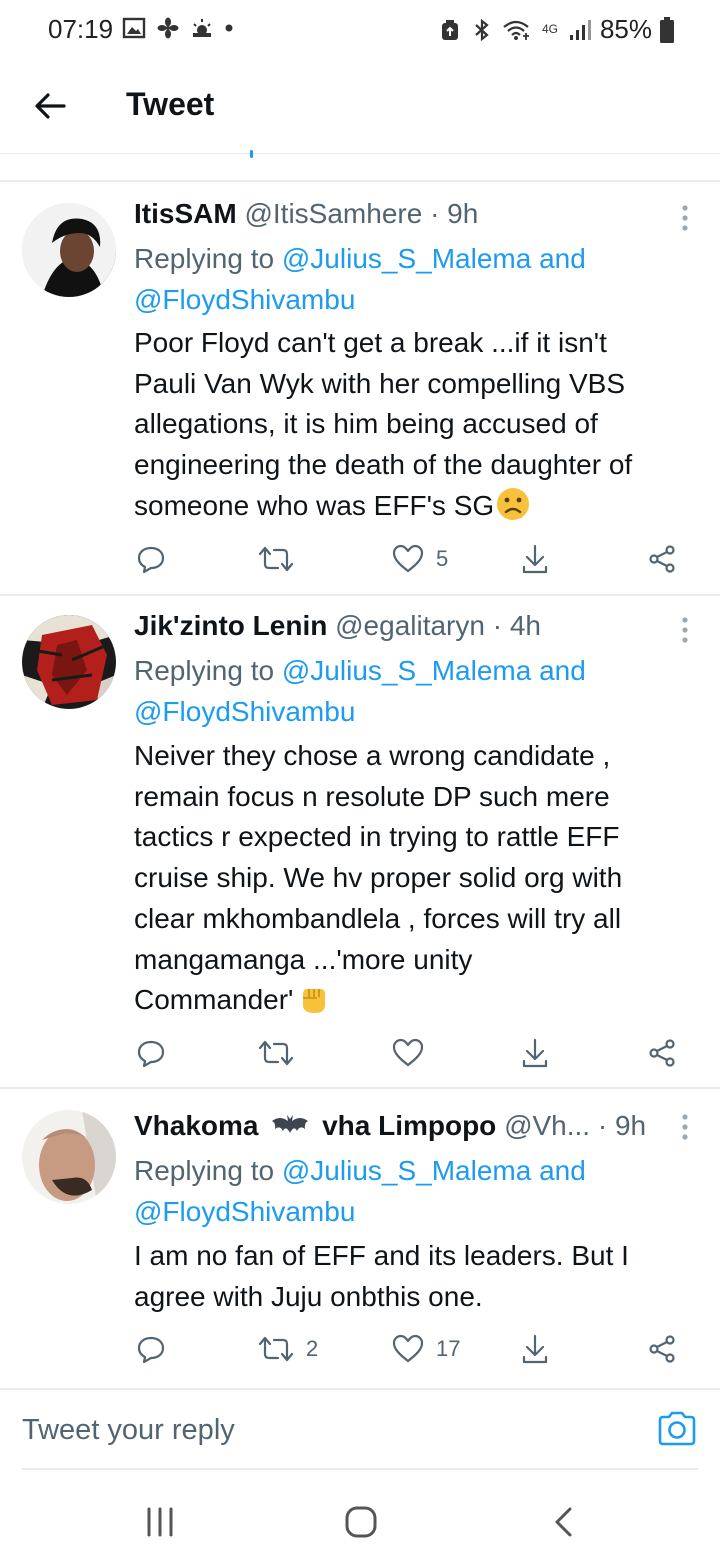 The width and height of the screenshot is (720, 1560). I want to click on reply-composer: Tweet your reply, so click(360, 1433).